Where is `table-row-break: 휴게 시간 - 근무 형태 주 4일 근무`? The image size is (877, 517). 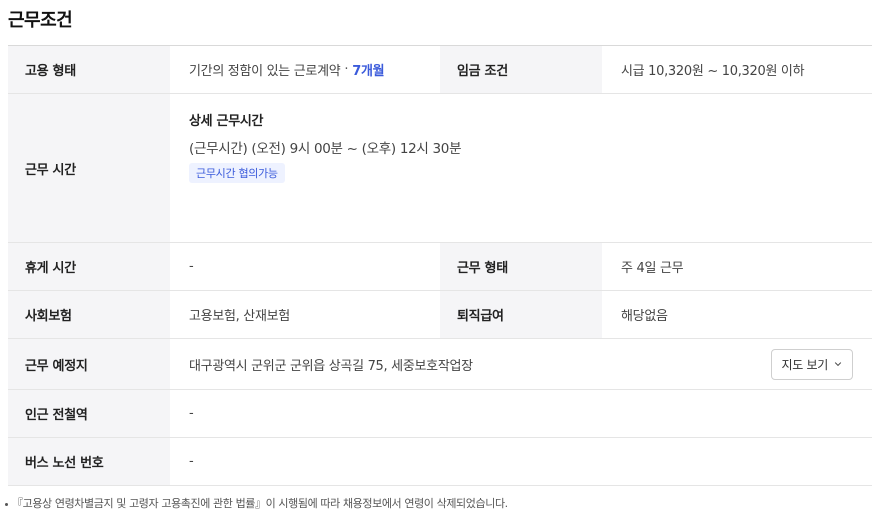 table-row-break: 휴게 시간 - 근무 형태 주 4일 근무 is located at coordinates (440, 267).